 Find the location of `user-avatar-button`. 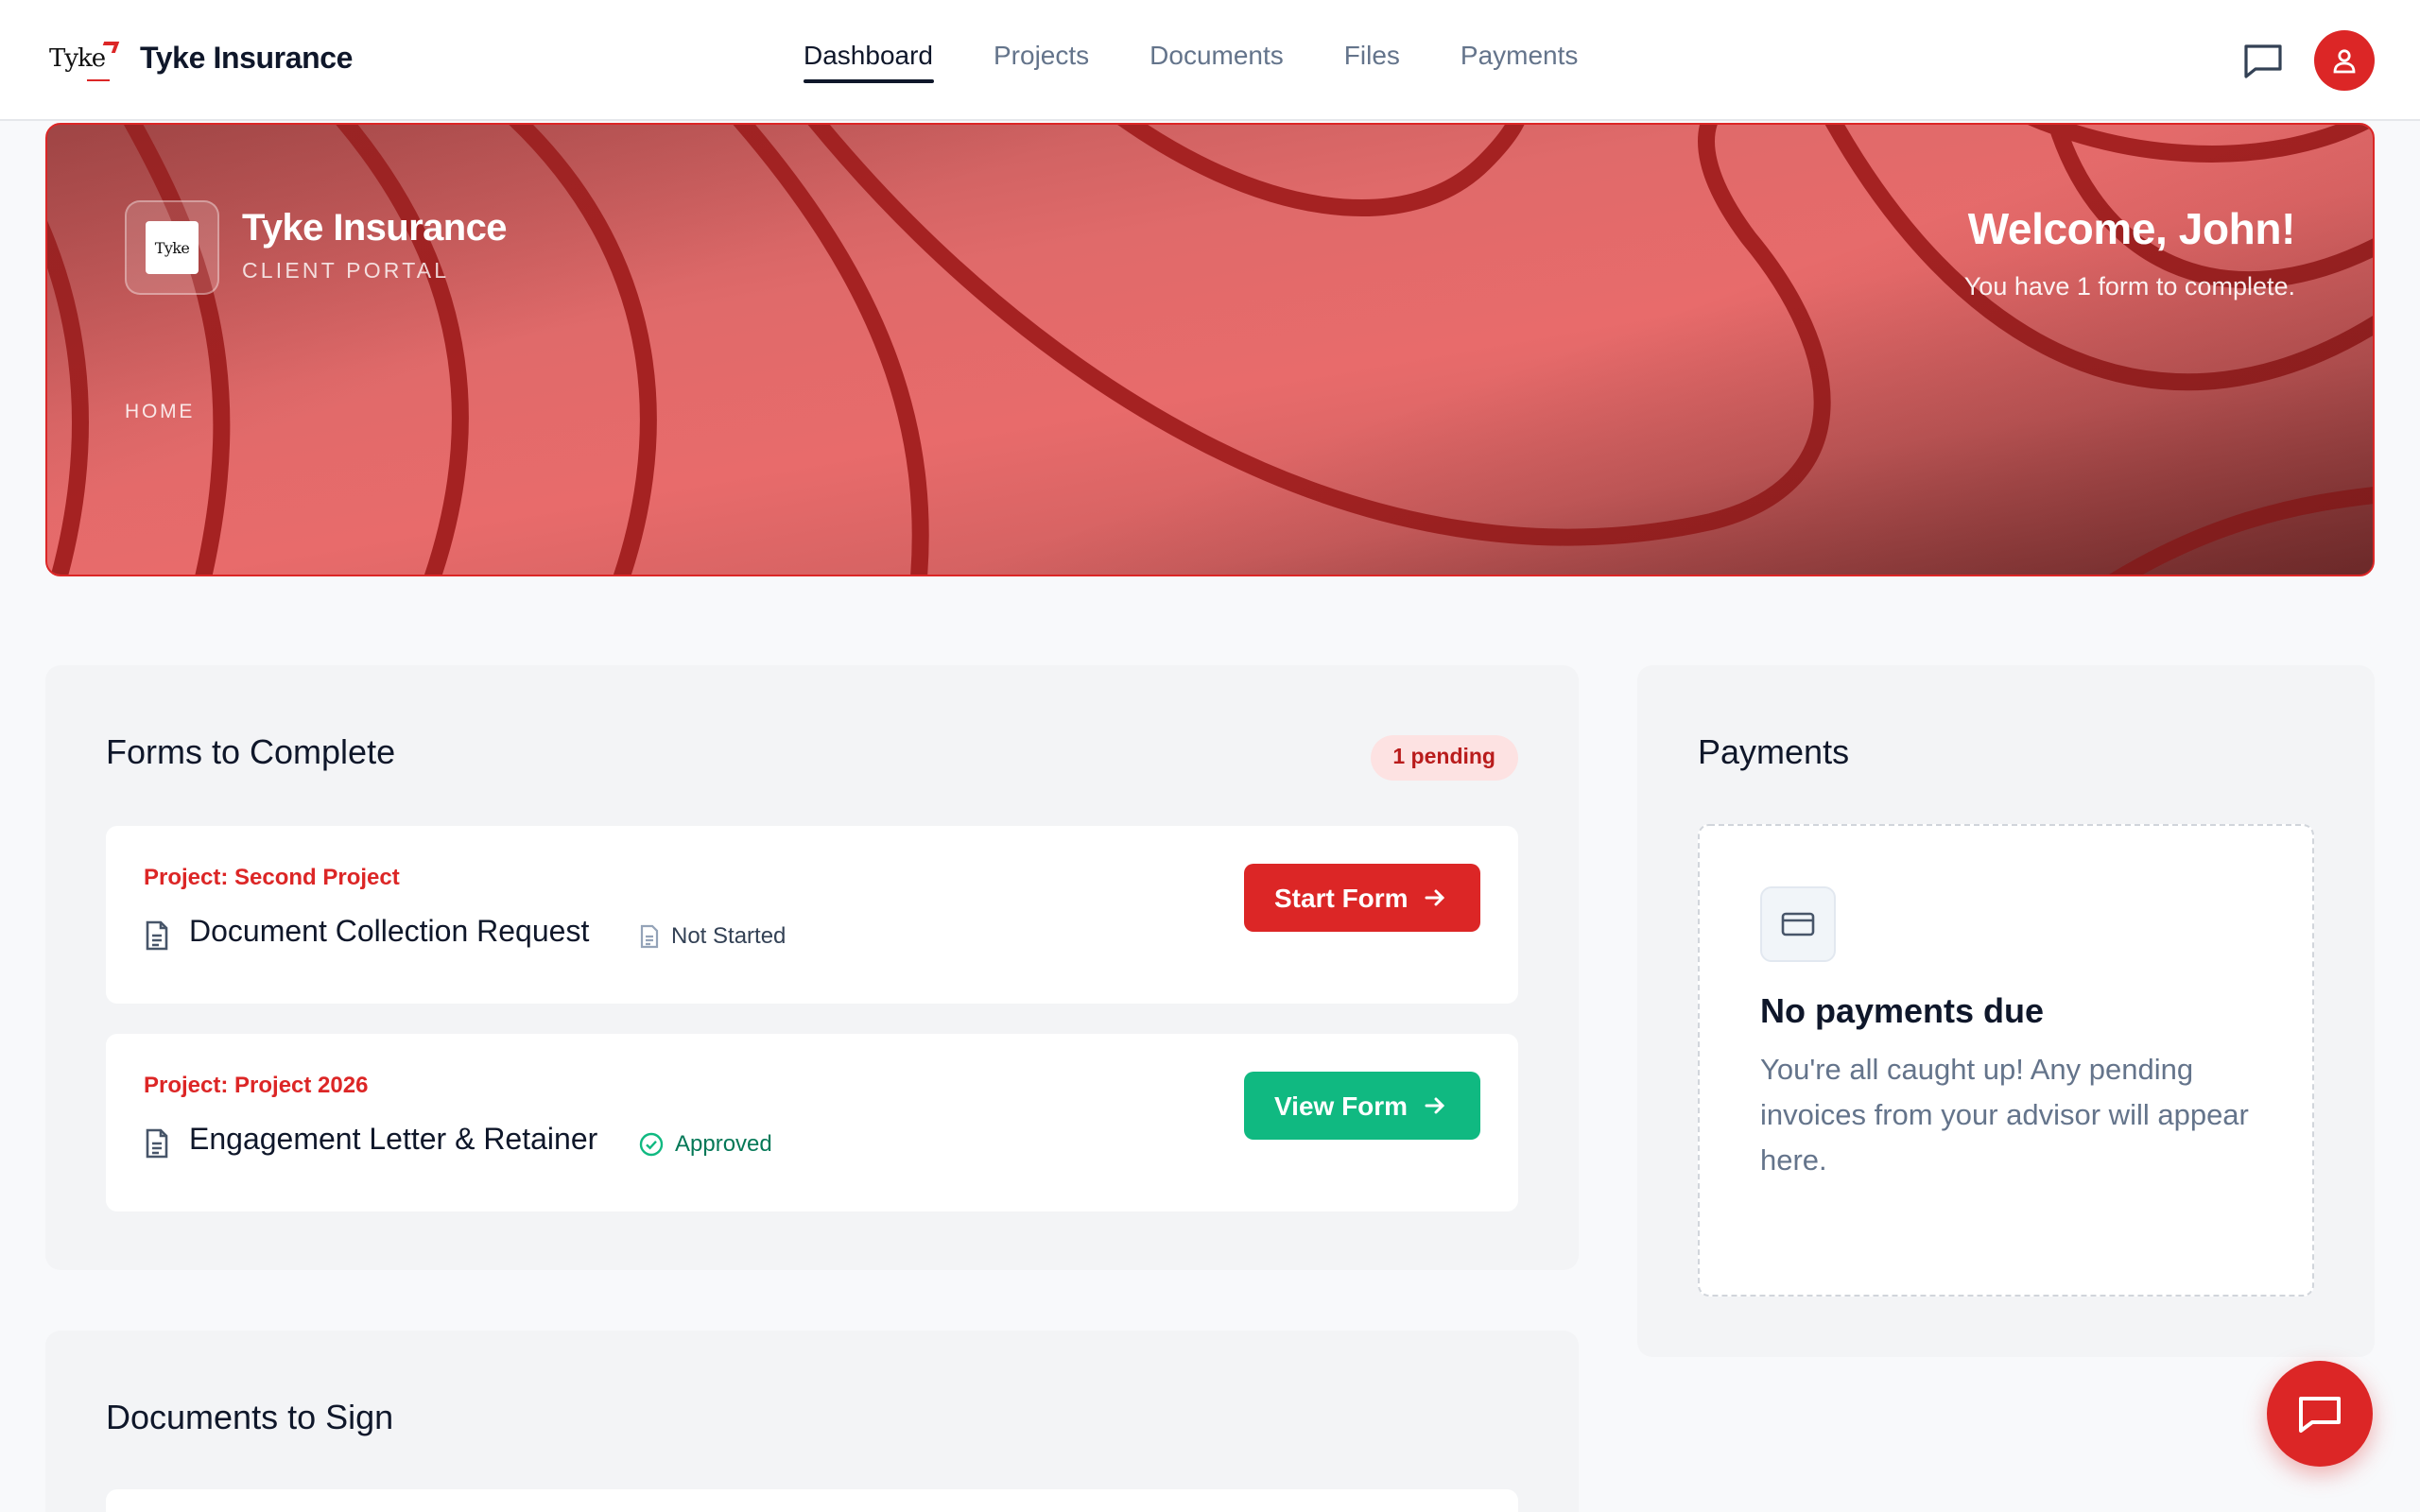

user-avatar-button is located at coordinates (2345, 60).